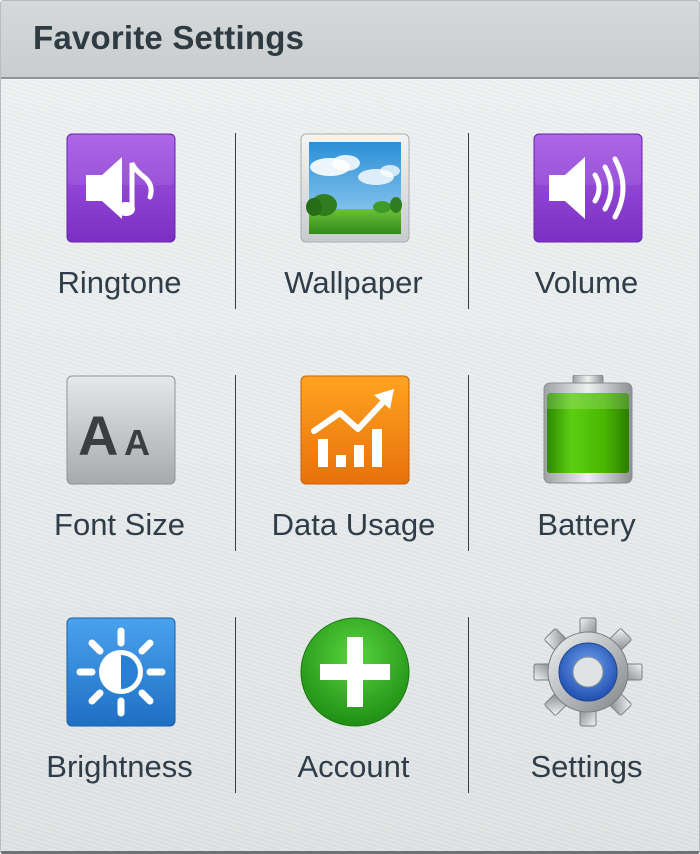 This screenshot has height=854, width=700. I want to click on tile-settings: Settings, so click(584, 684).